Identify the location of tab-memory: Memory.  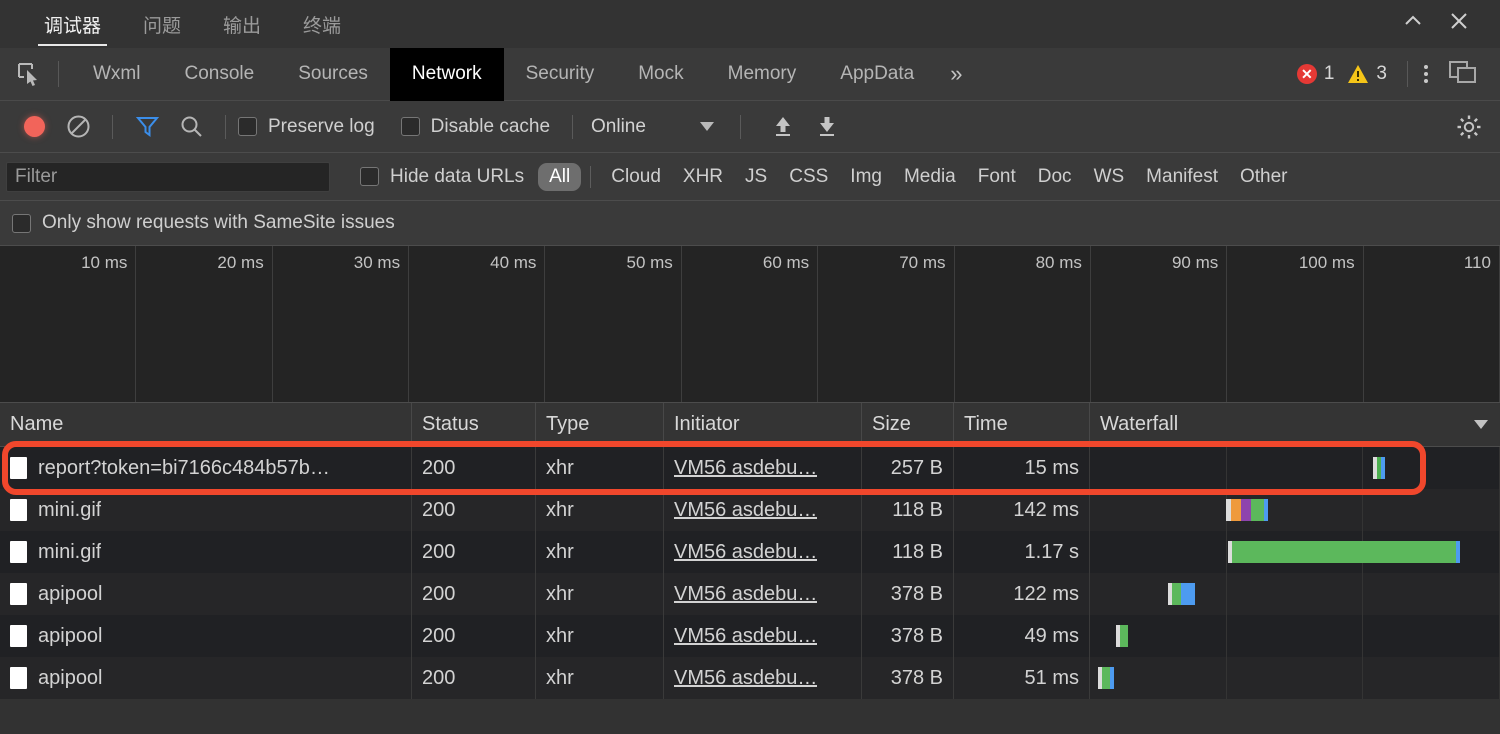
(762, 74).